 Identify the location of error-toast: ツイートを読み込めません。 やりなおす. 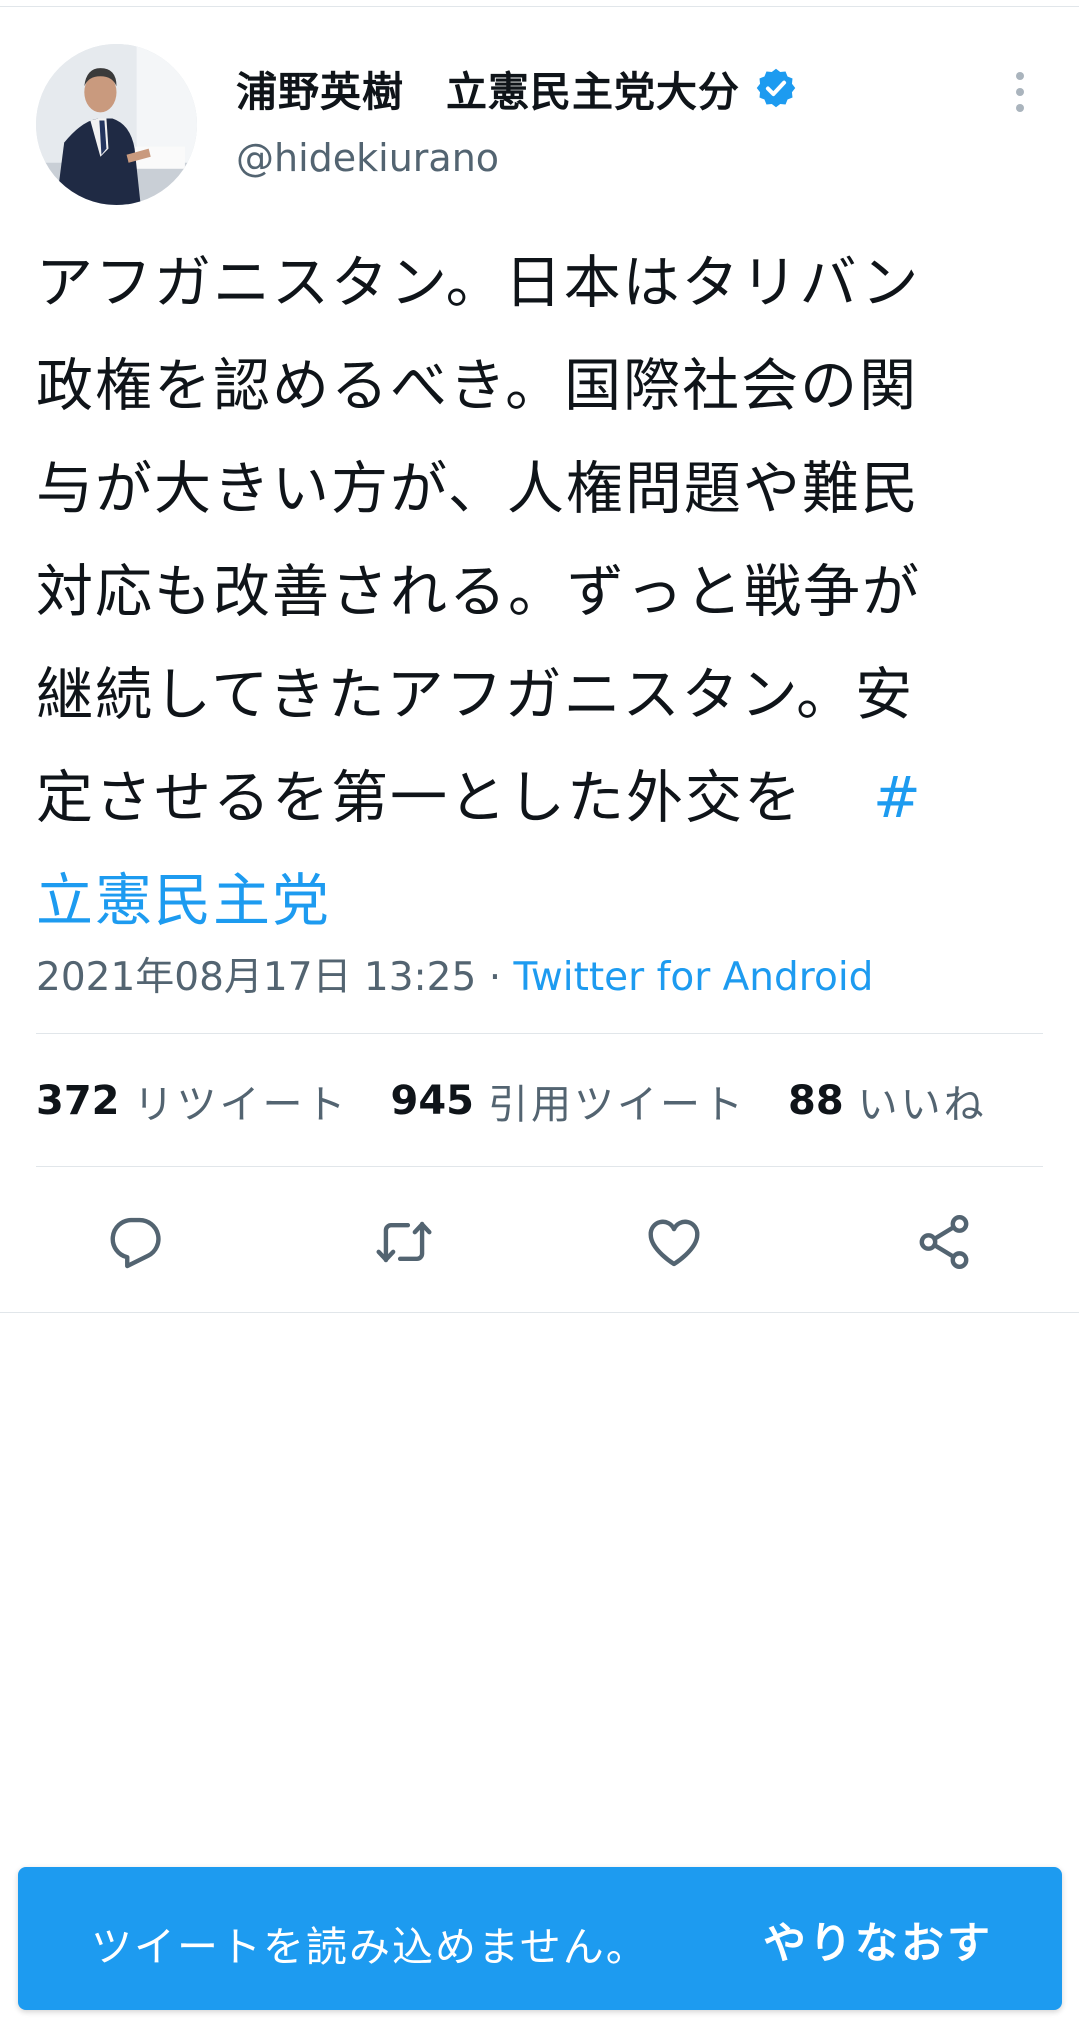
(540, 1938).